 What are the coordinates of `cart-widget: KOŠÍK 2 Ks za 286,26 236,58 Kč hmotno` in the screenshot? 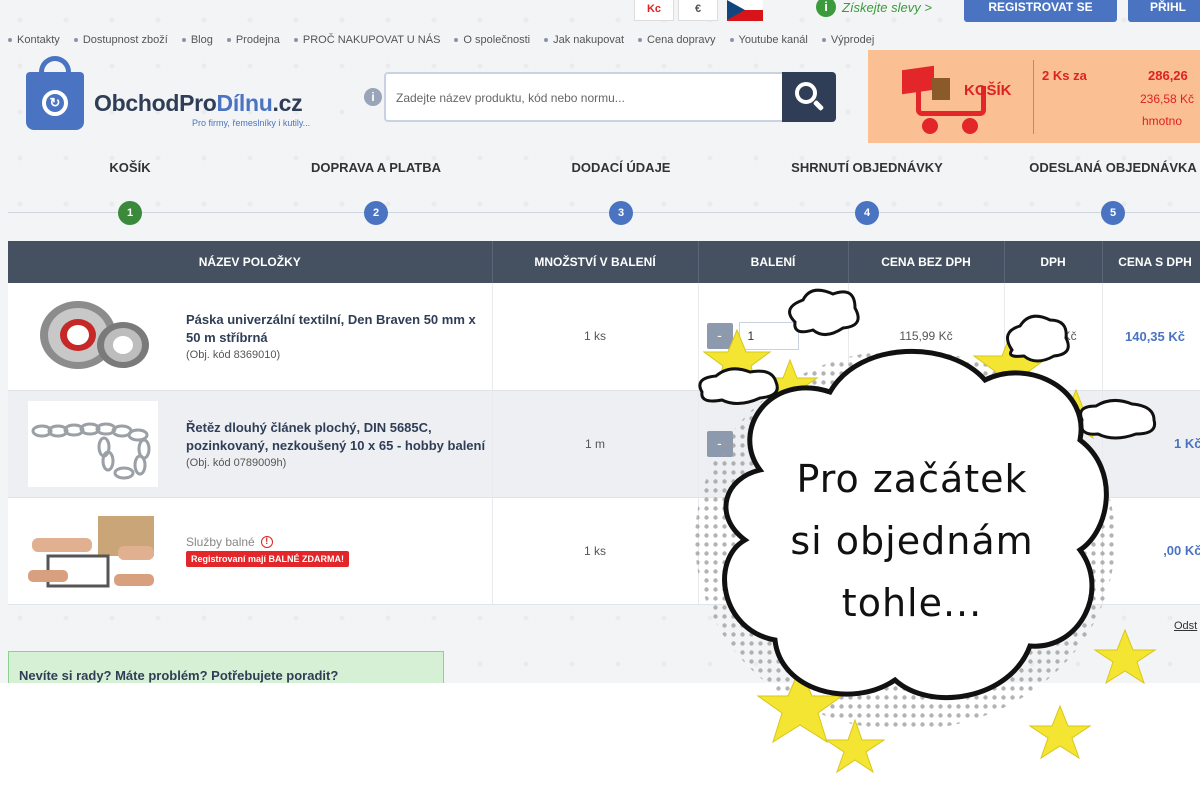 It's located at (1034, 96).